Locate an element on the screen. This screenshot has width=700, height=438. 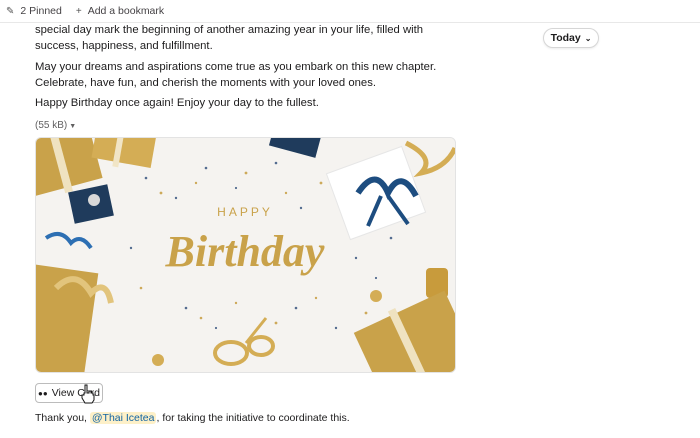
add-bookmark-button: + Add a bookmark is located at coordinates (120, 11).